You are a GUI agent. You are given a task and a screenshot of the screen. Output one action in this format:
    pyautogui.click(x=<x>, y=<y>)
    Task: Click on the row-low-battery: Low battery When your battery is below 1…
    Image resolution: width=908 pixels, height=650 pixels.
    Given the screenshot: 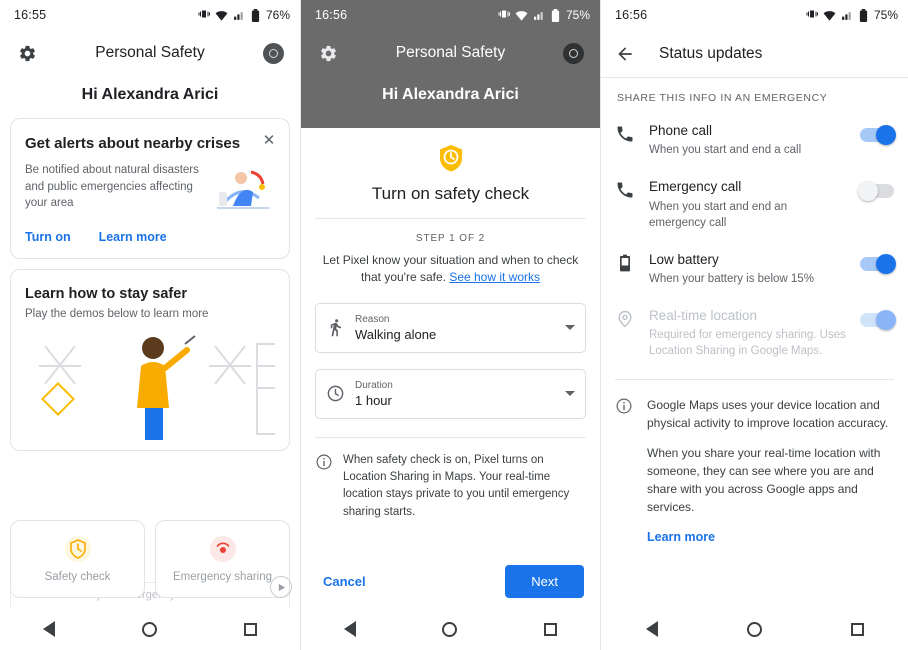 What is the action you would take?
    pyautogui.click(x=754, y=269)
    